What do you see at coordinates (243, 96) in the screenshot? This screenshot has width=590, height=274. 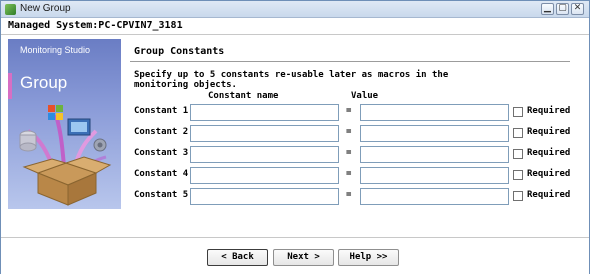 I see `column-header-constant-name: Constant name` at bounding box center [243, 96].